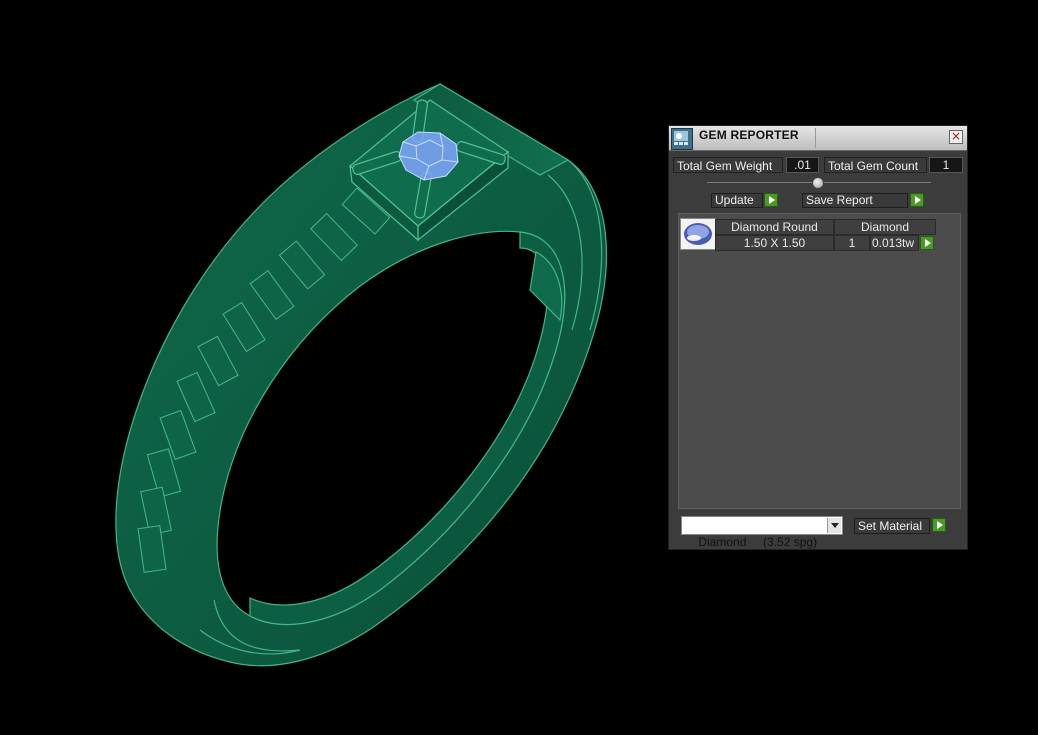 The height and width of the screenshot is (735, 1038). What do you see at coordinates (956, 137) in the screenshot?
I see `close-icon: ×` at bounding box center [956, 137].